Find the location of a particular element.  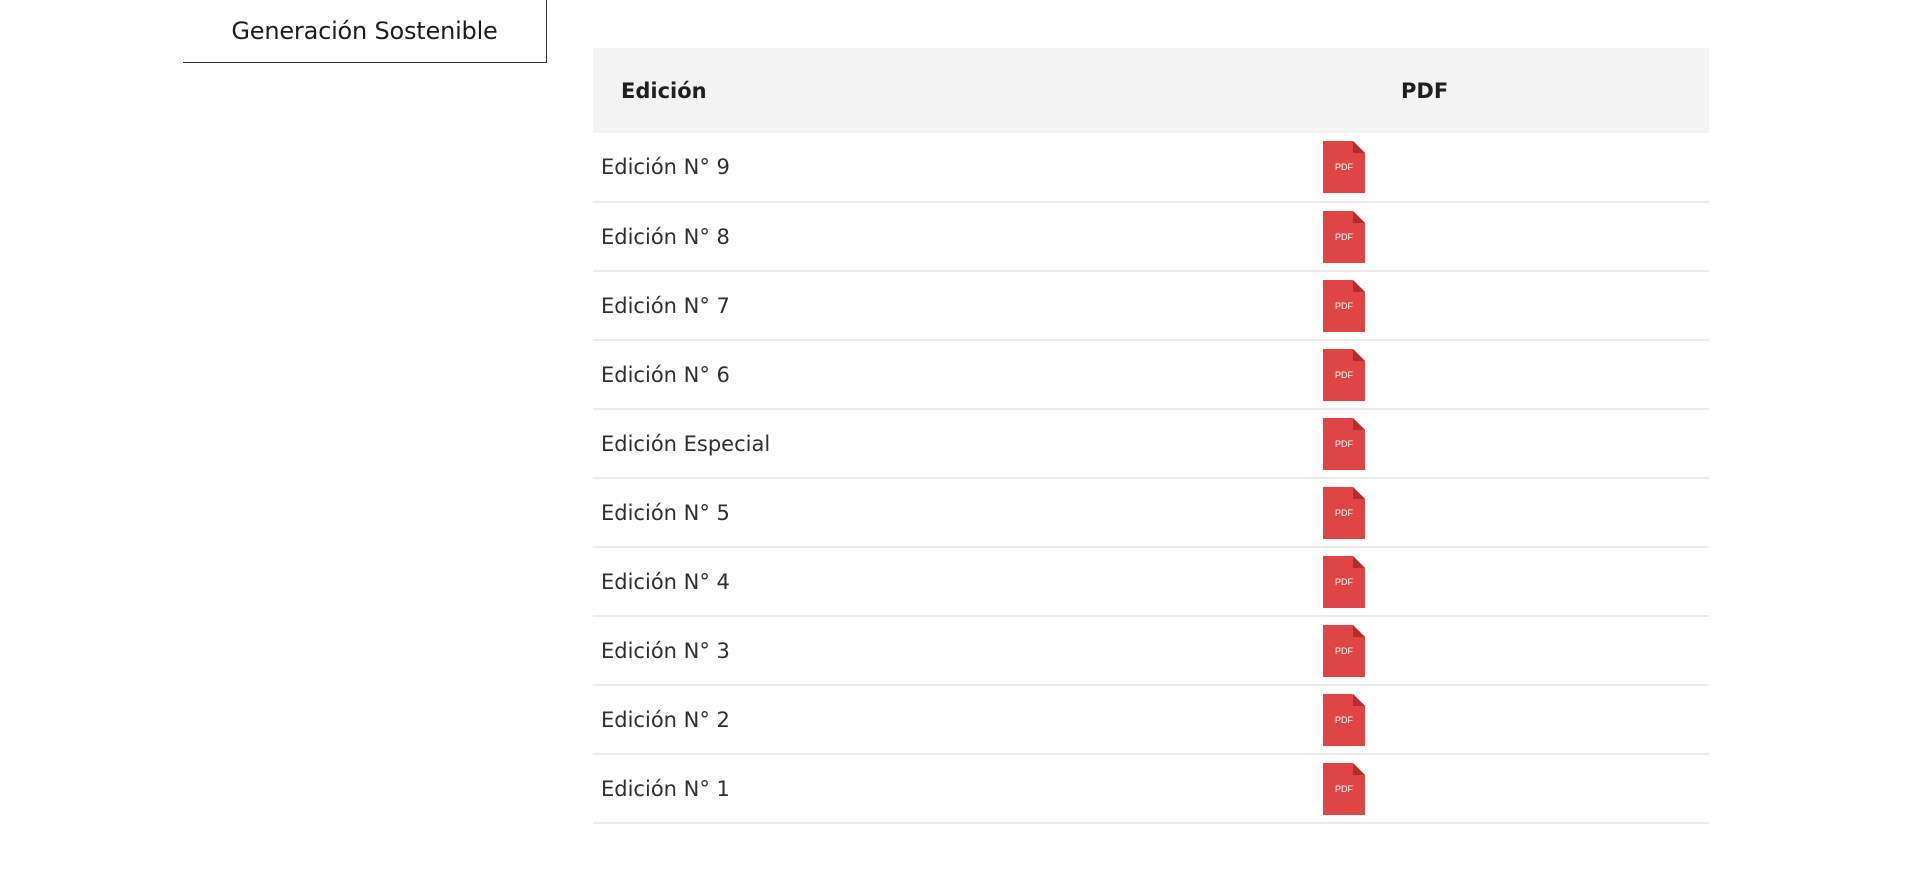

column-header-pdf: PDF is located at coordinates (1515, 90).